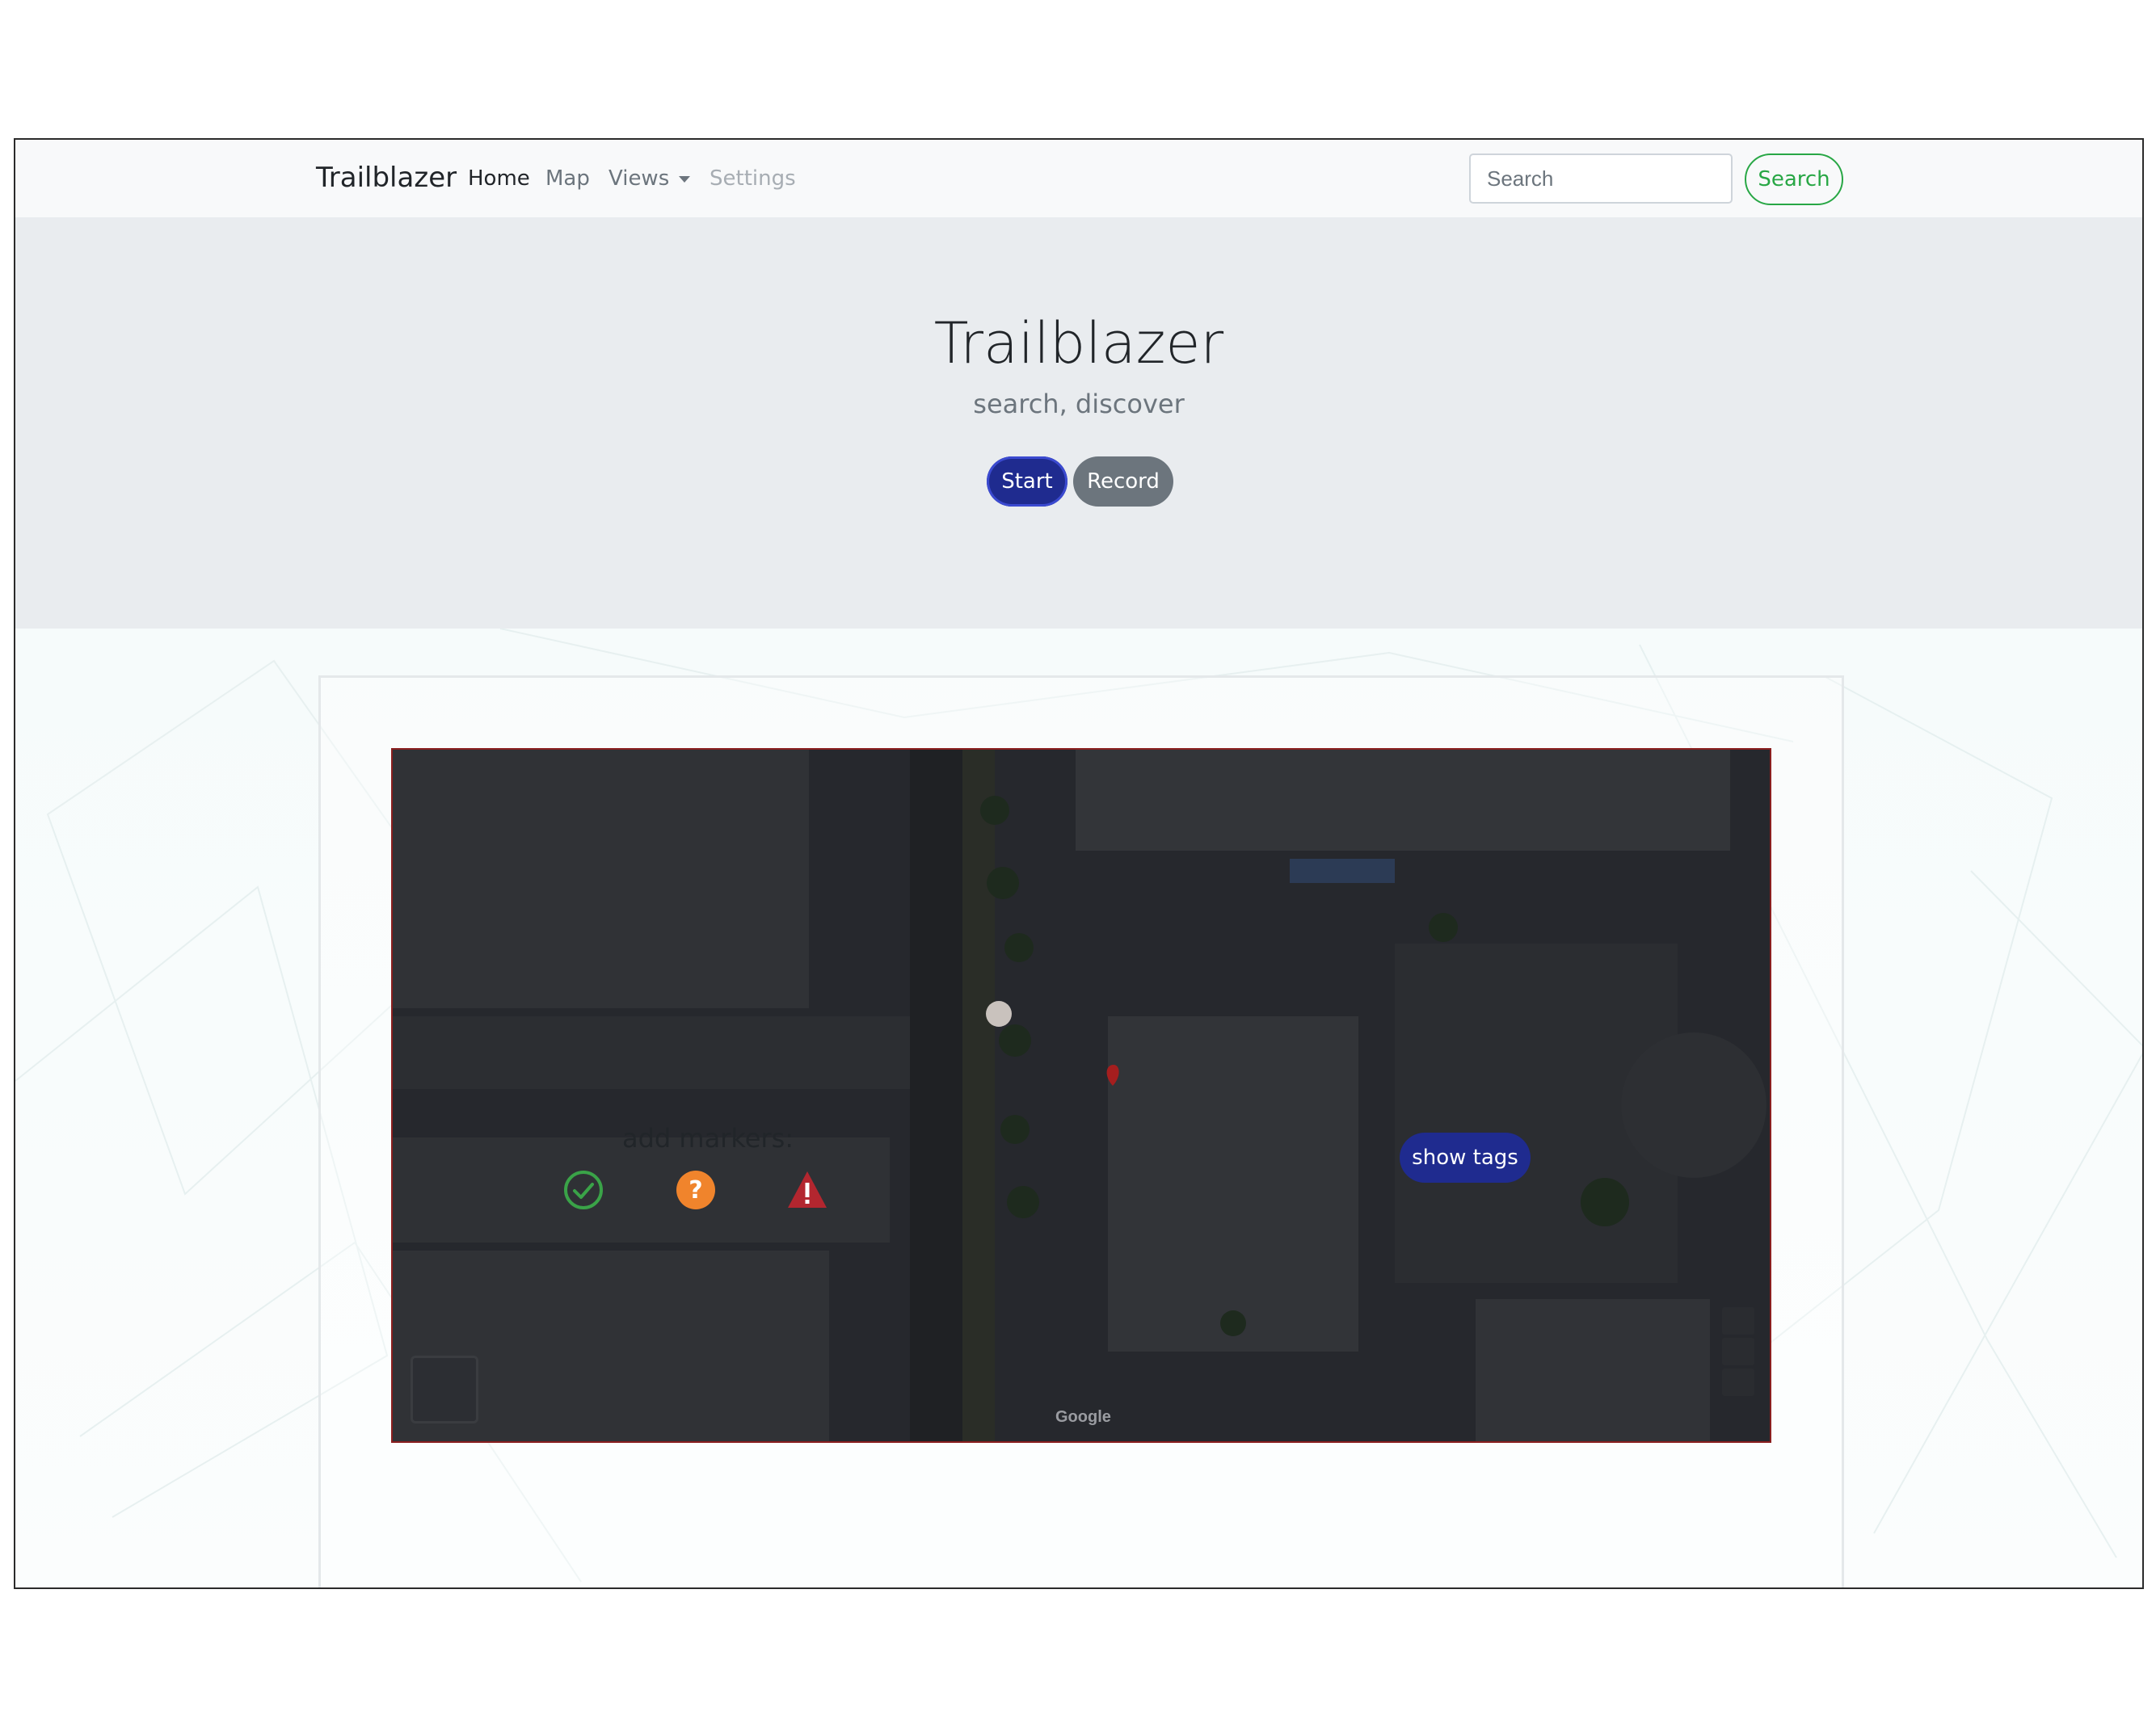 The image size is (2156, 1724). Describe the element at coordinates (1083, 1417) in the screenshot. I see `google-logo: Google` at that location.